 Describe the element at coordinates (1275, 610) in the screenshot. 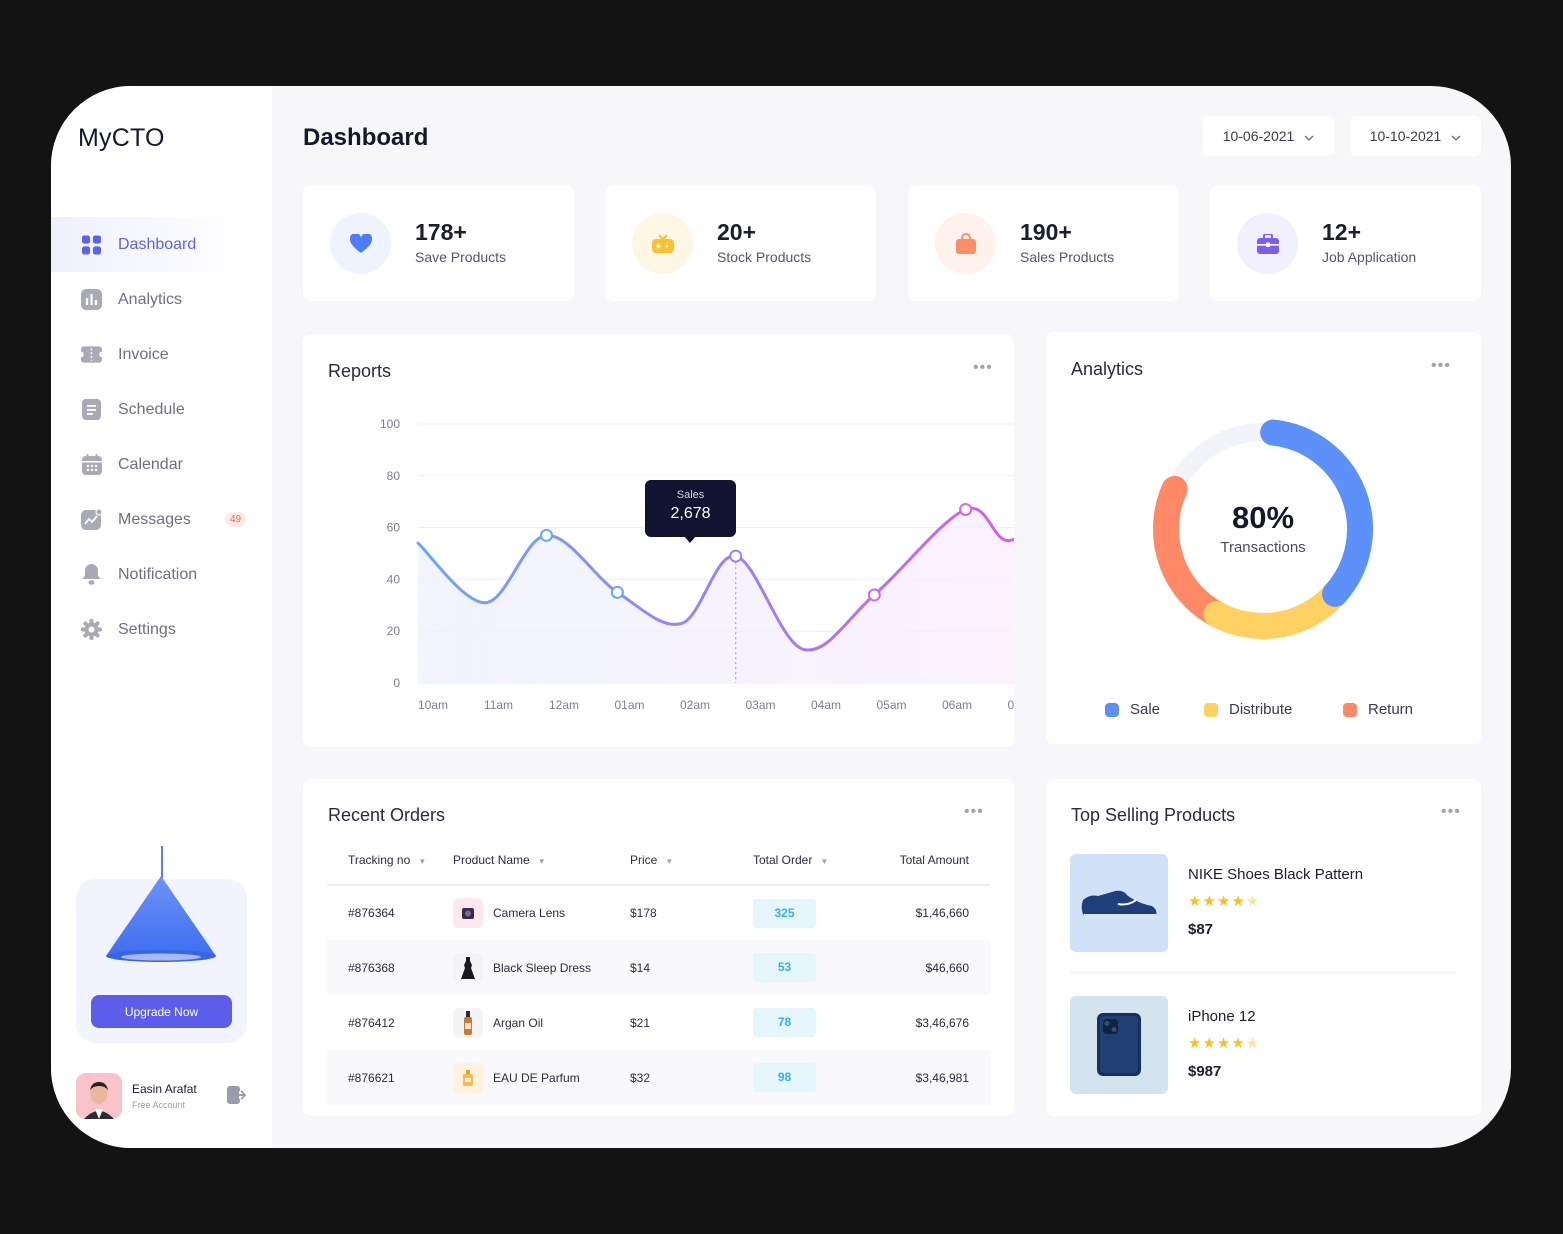

I see `donut-segment-distribute` at that location.